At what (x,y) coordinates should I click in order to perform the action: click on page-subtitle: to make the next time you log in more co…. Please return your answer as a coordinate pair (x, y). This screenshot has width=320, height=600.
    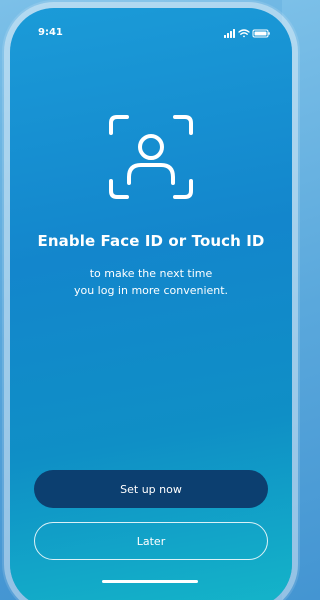
    Looking at the image, I should click on (151, 282).